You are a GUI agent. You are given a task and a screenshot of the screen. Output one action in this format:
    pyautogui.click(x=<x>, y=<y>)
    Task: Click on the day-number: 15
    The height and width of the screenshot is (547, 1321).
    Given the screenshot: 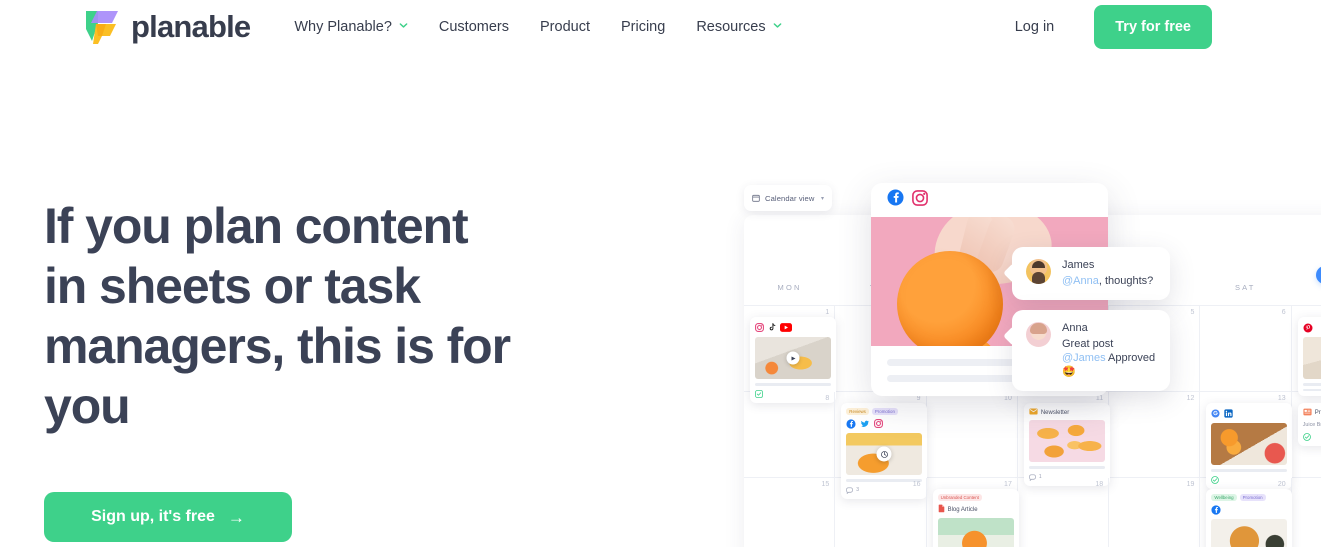 What is the action you would take?
    pyautogui.click(x=825, y=484)
    